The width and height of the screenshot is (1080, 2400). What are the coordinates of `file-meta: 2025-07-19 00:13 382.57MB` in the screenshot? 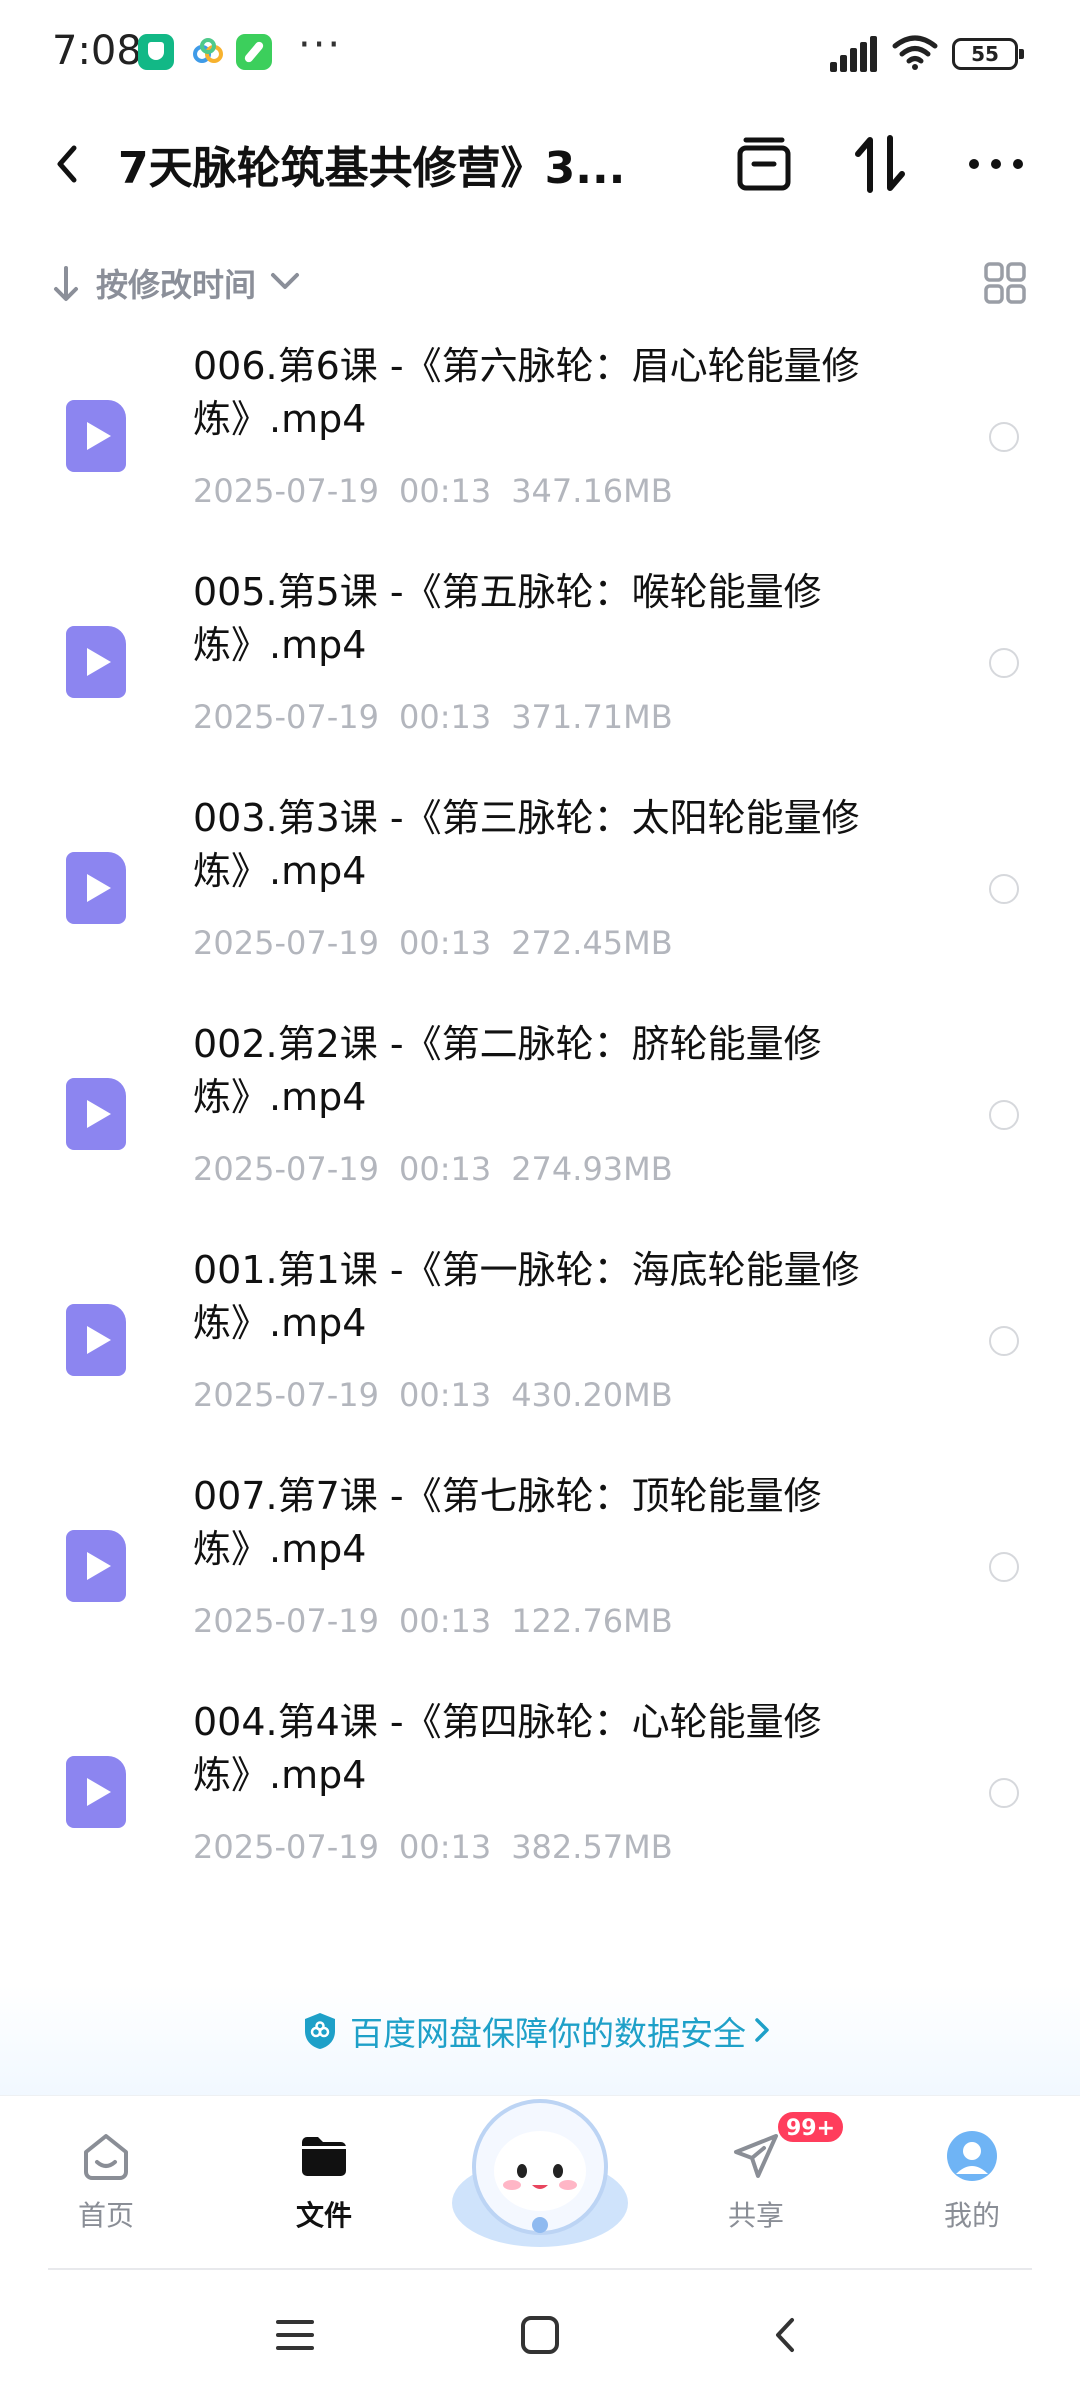 It's located at (443, 1847).